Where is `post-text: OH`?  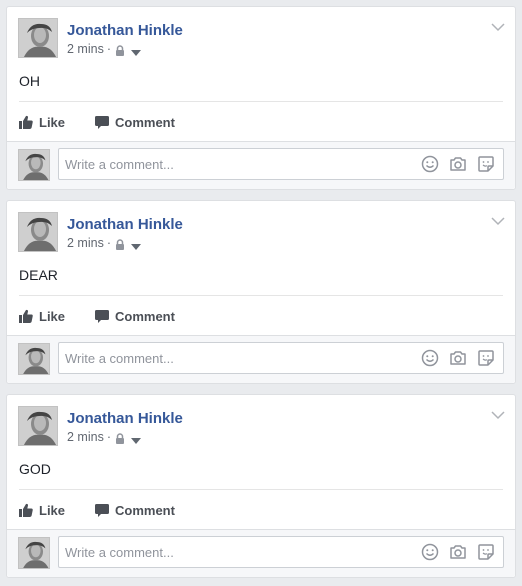
post-text: OH is located at coordinates (29, 81).